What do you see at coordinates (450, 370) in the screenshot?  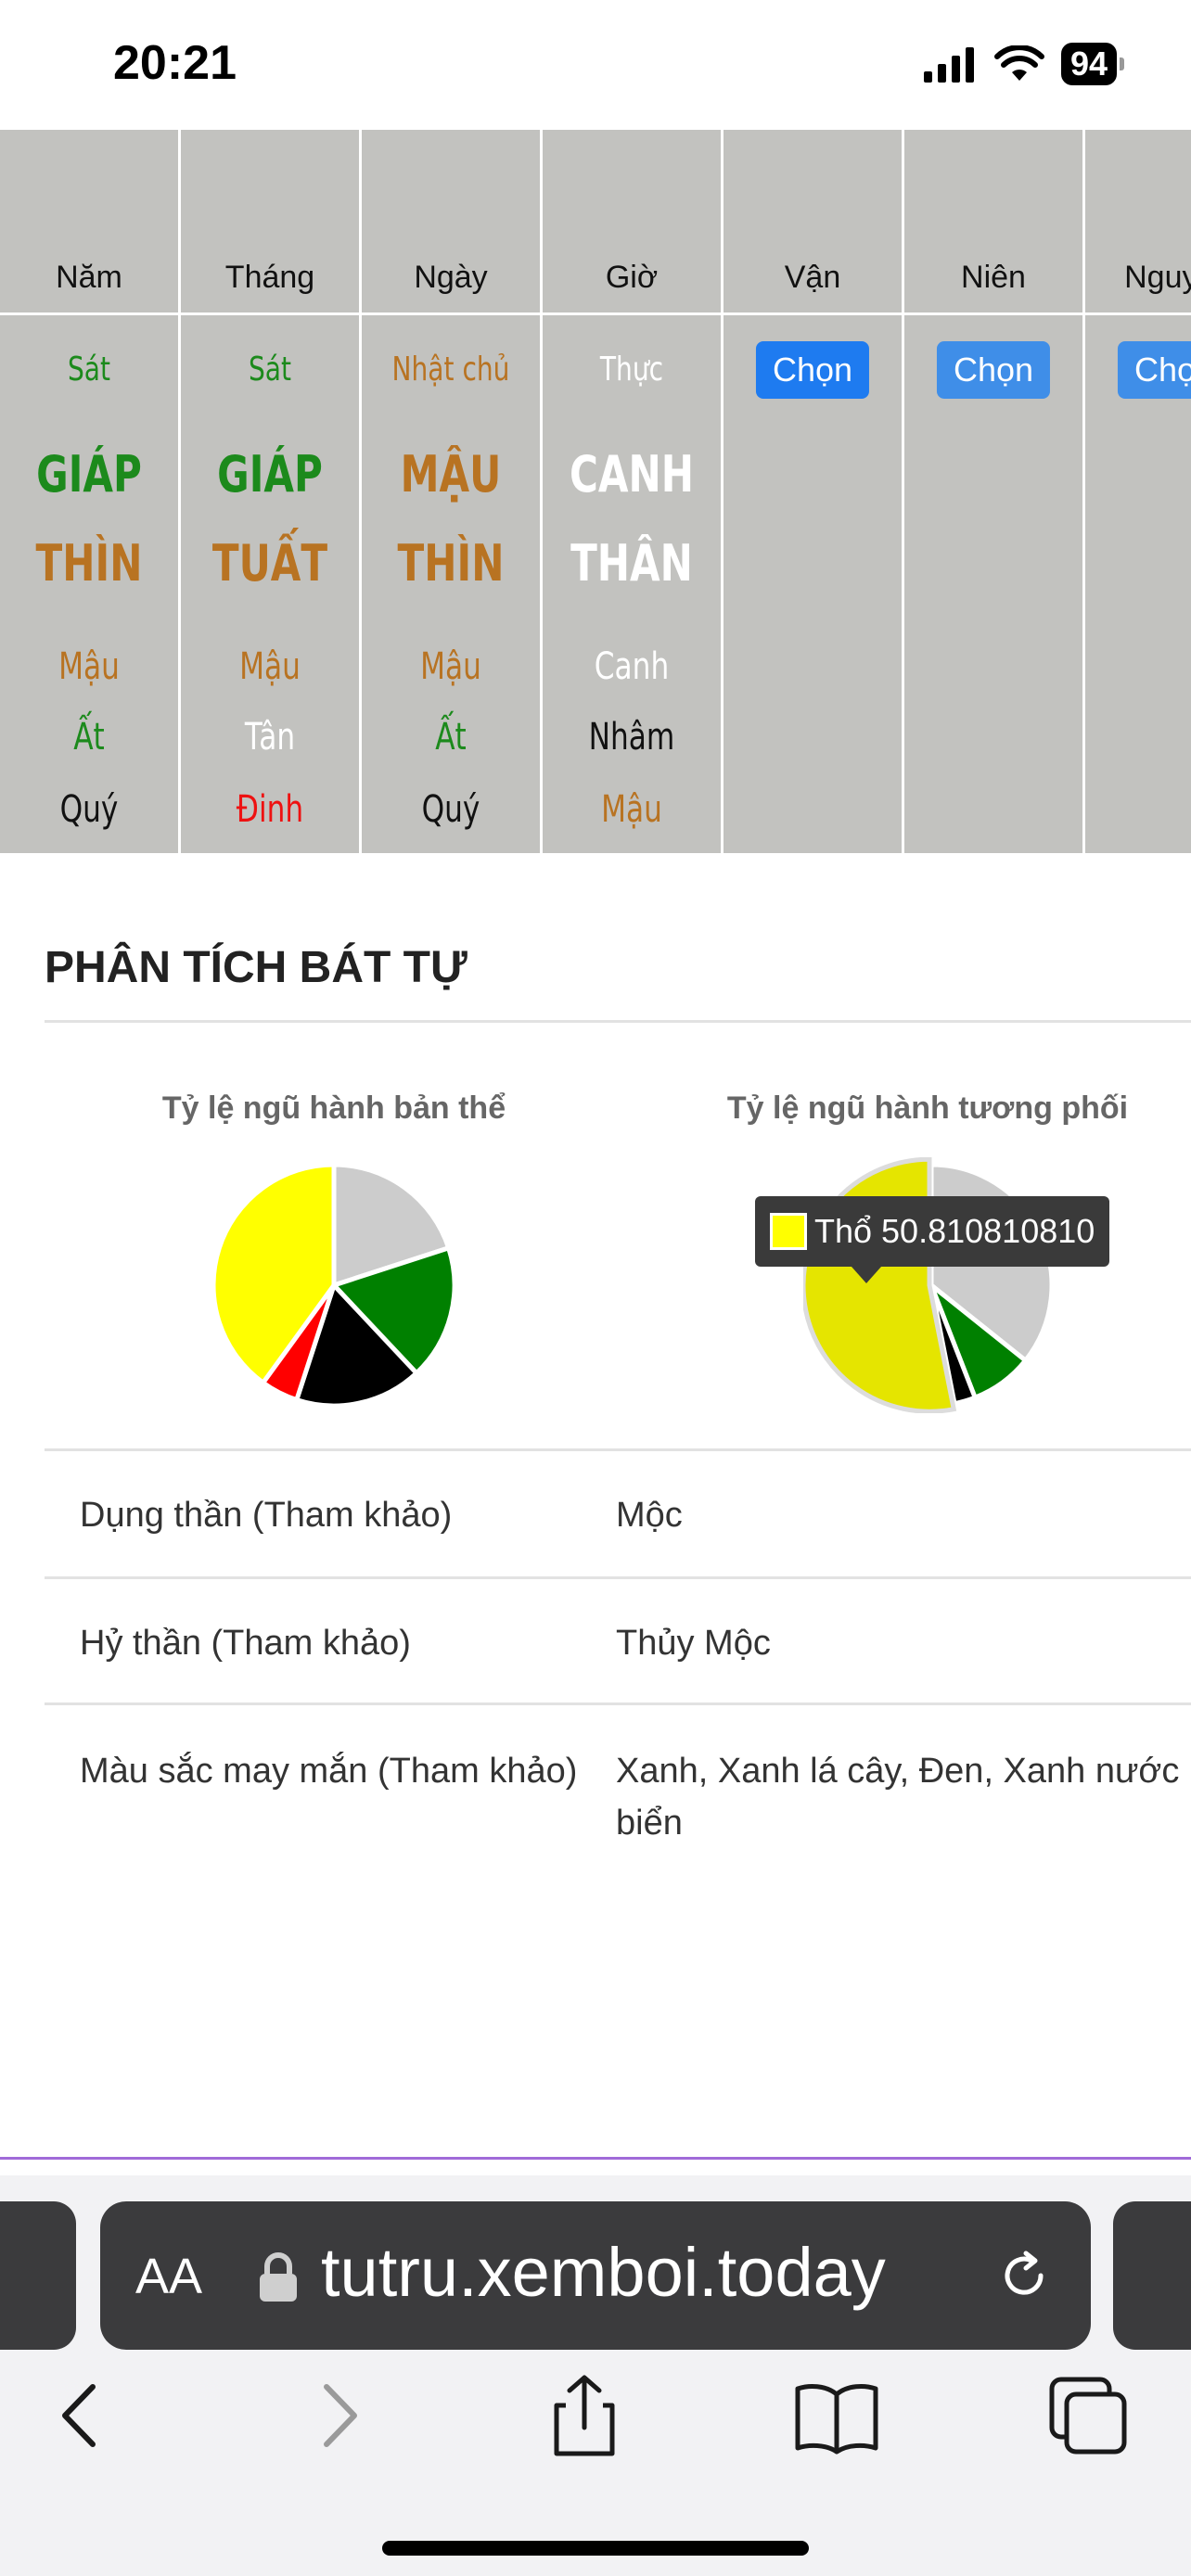 I see `ten-god-label: Nhật chủ` at bounding box center [450, 370].